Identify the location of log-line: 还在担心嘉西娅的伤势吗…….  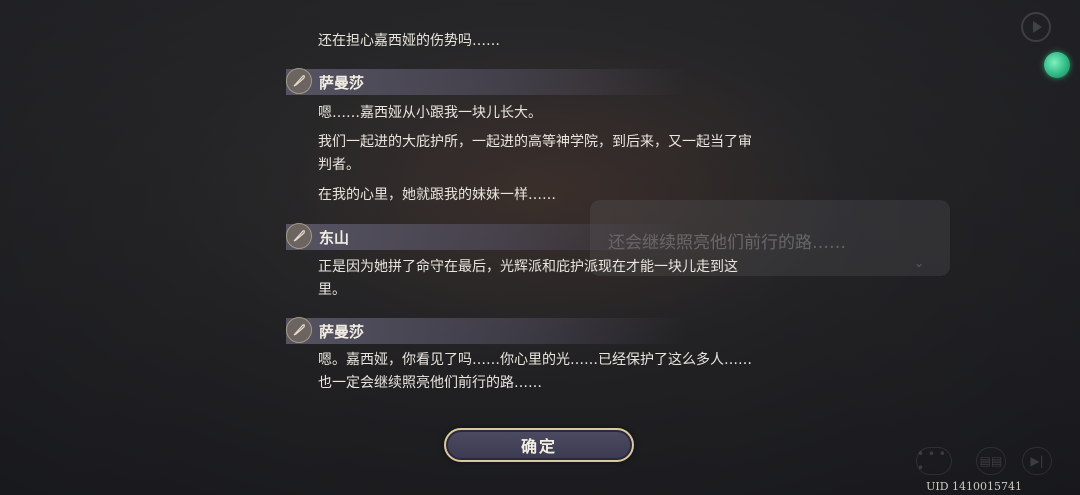
(409, 41).